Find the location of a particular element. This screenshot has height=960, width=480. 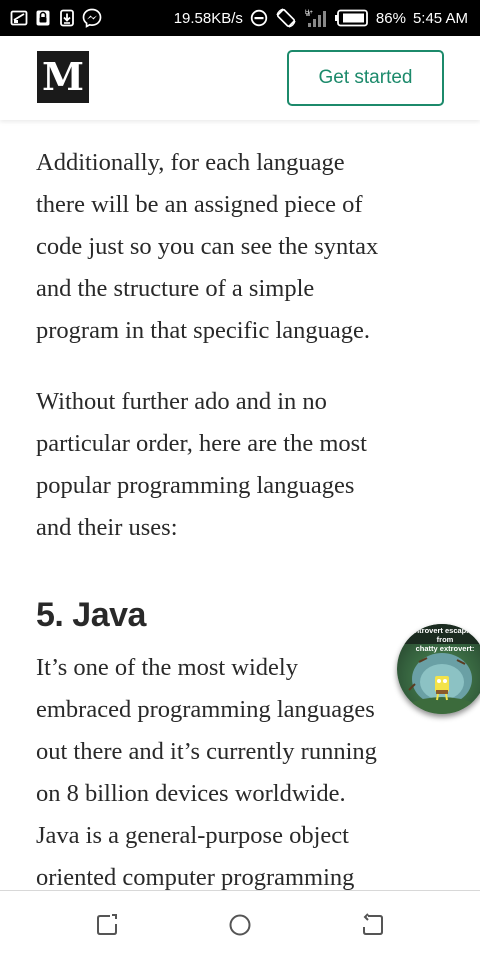

paragraph-line: on 8 billion devices worldwide. is located at coordinates (191, 793).